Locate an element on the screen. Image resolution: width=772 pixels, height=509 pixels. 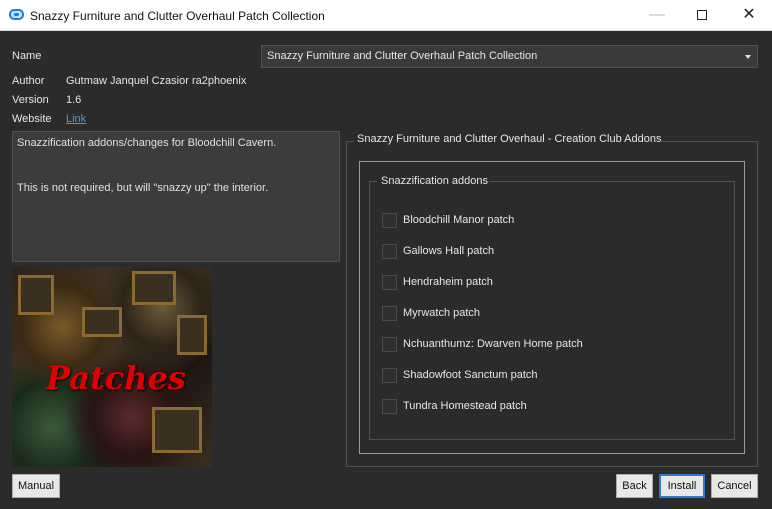
website-link: Link is located at coordinates (76, 119).